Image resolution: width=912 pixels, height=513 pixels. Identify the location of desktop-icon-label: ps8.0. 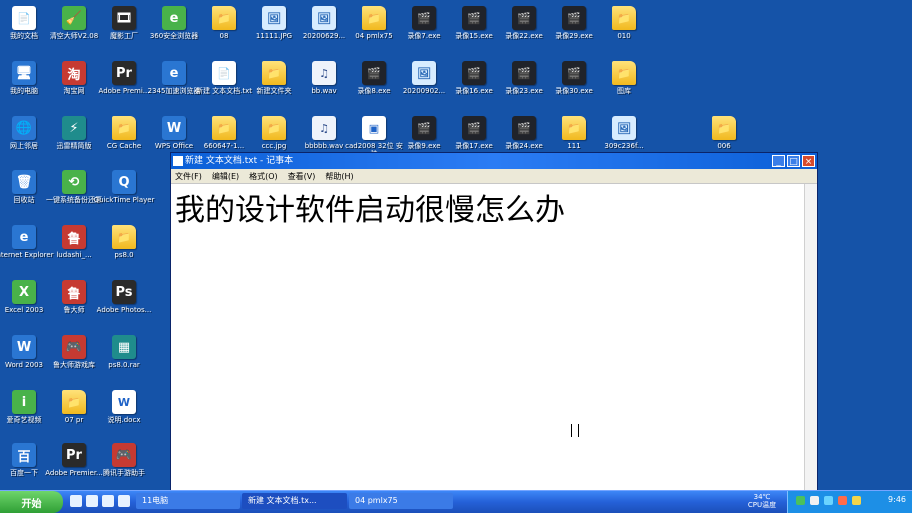
(124, 255).